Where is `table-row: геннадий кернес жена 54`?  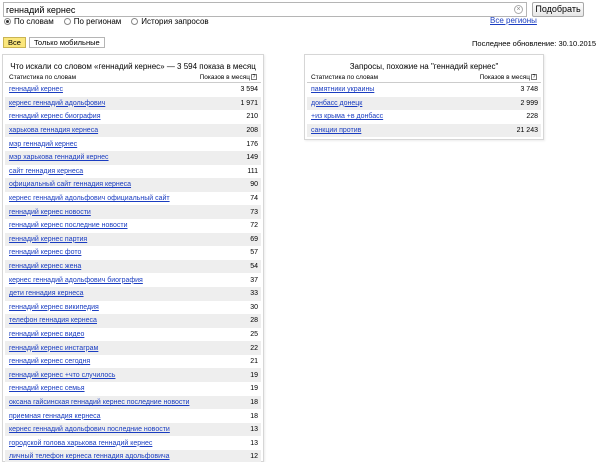
table-row: геннадий кернес жена 54 is located at coordinates (133, 266).